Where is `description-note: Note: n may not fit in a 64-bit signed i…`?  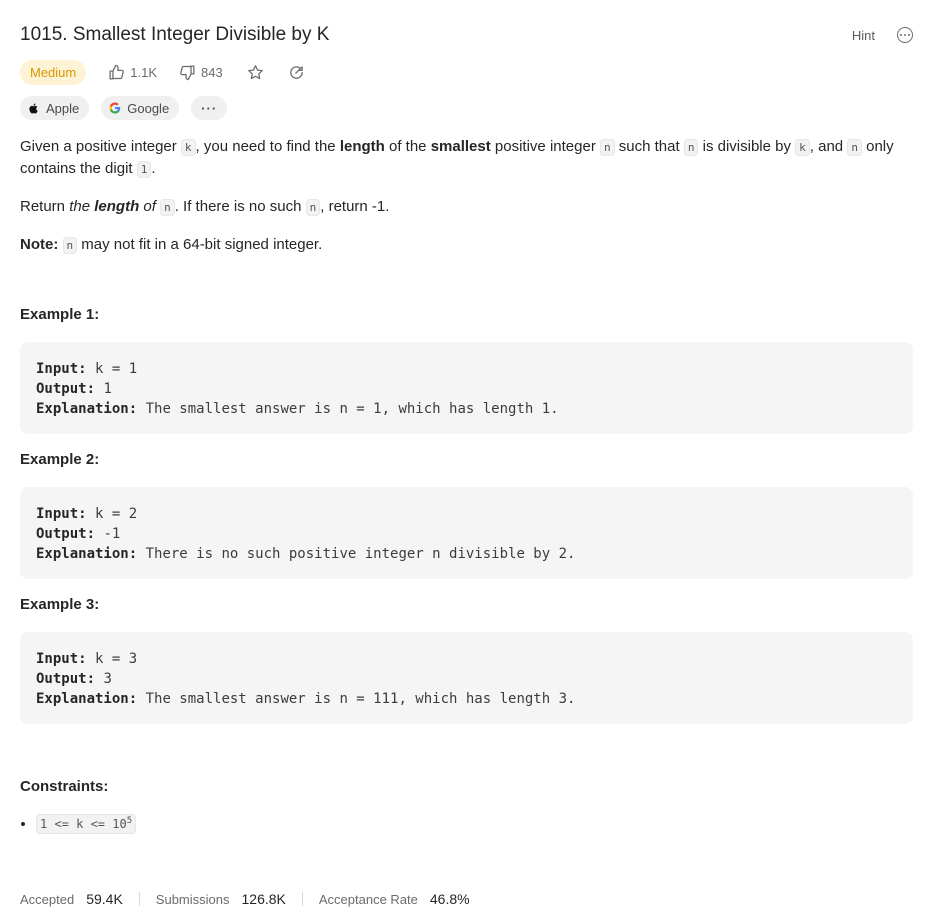
description-note: Note: n may not fit in a 64-bit signed i… is located at coordinates (171, 245).